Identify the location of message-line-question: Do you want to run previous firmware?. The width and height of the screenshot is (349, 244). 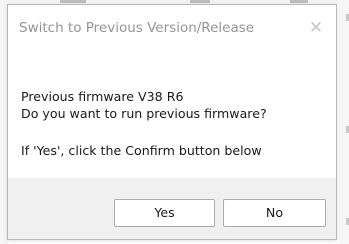
(144, 113).